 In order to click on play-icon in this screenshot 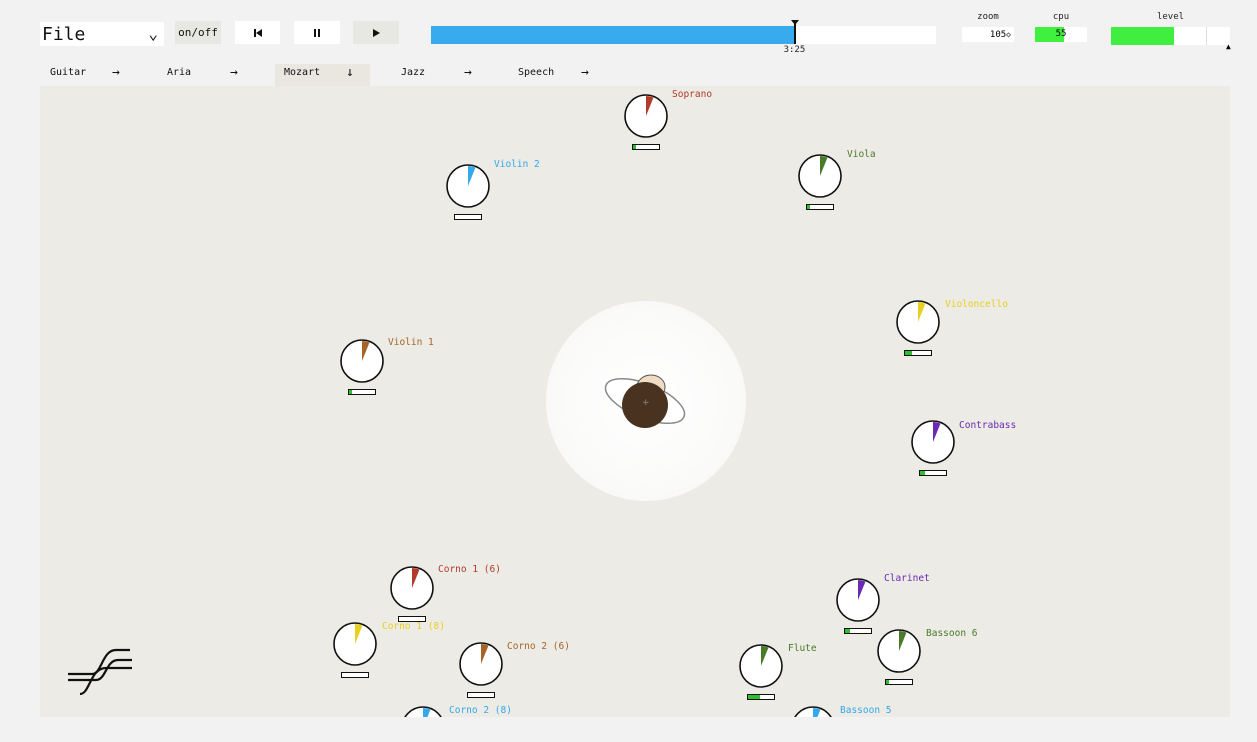, I will do `click(376, 32)`.